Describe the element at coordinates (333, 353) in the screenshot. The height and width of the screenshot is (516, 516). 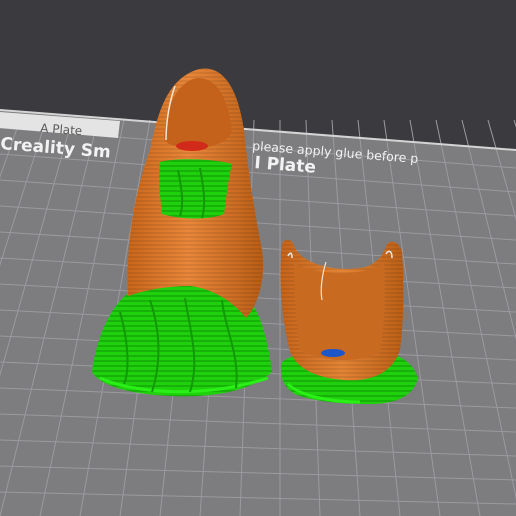
I see `cup-model-blue-layer` at that location.